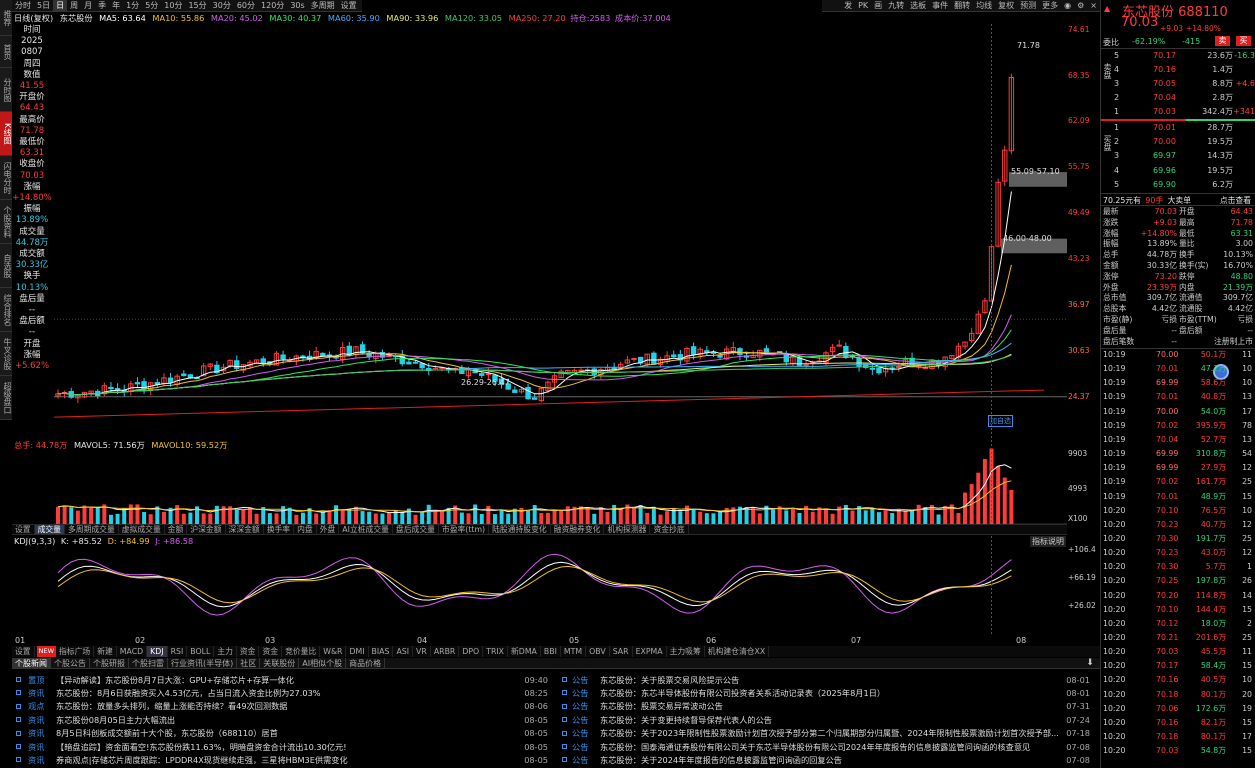 The image size is (1255, 768). I want to click on ask-row: 5 70.17 23.6万 -16.3, so click(1178, 56).